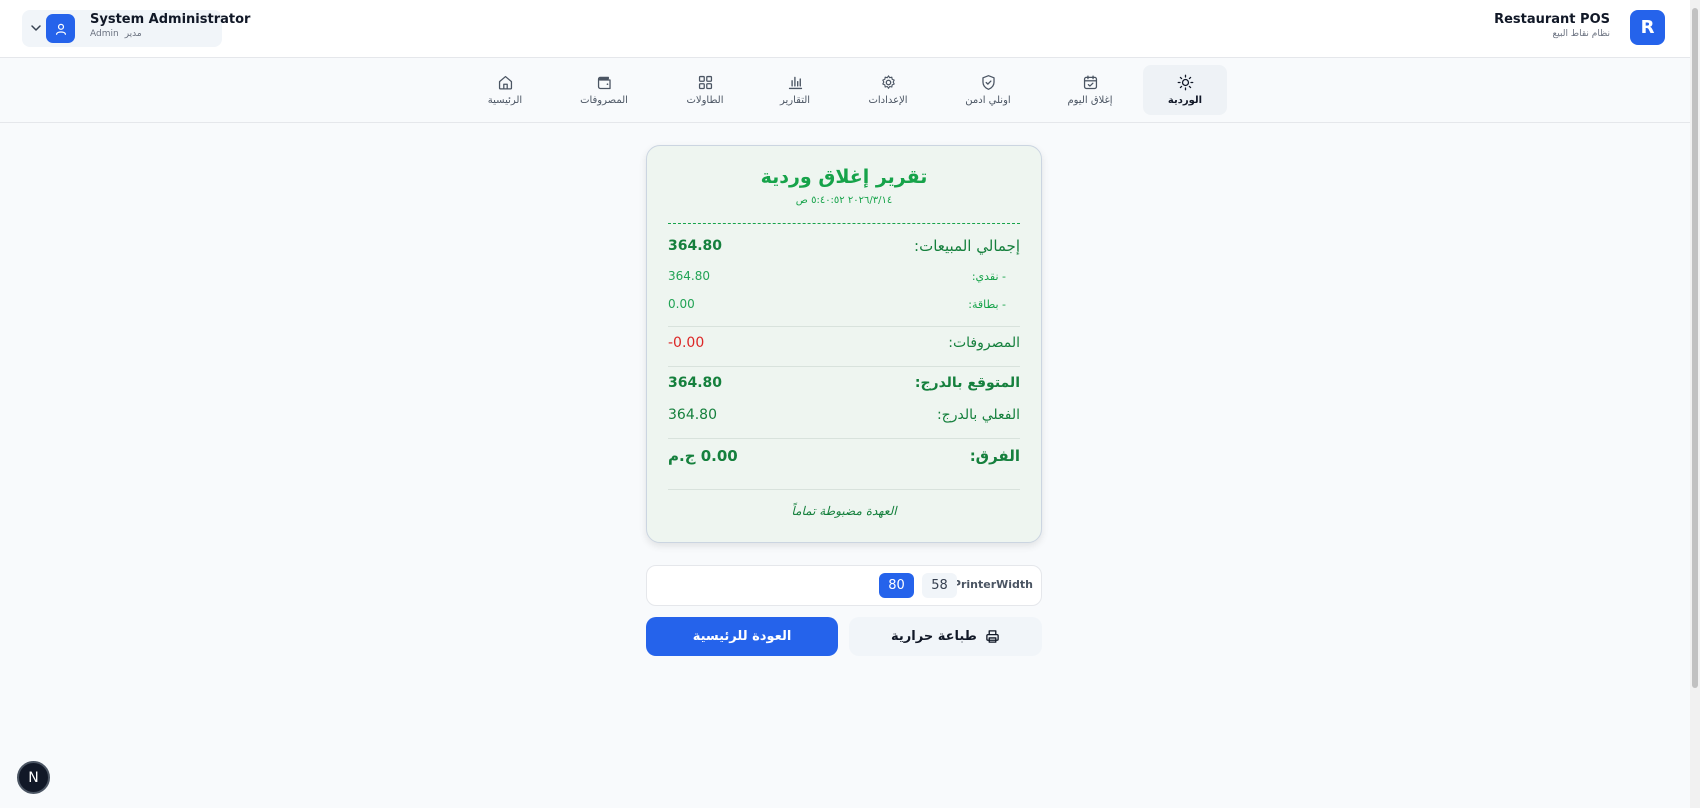 This screenshot has height=808, width=1700. Describe the element at coordinates (896, 585) in the screenshot. I see `printer-width-80-button: 80` at that location.